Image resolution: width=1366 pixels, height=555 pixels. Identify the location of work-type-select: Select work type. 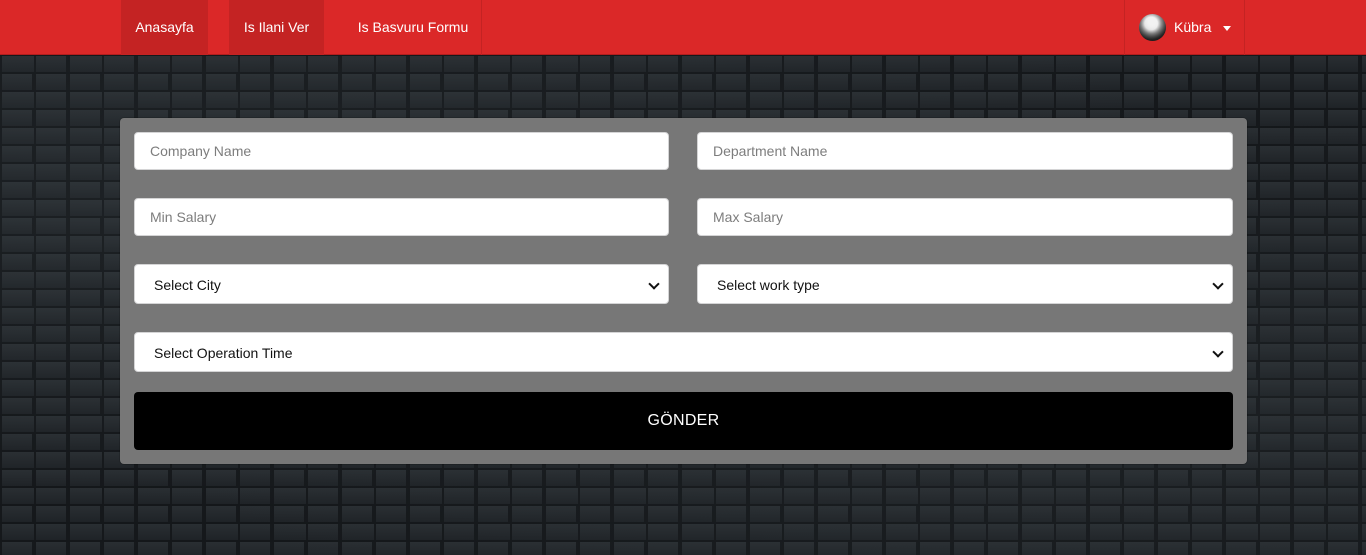
(965, 284).